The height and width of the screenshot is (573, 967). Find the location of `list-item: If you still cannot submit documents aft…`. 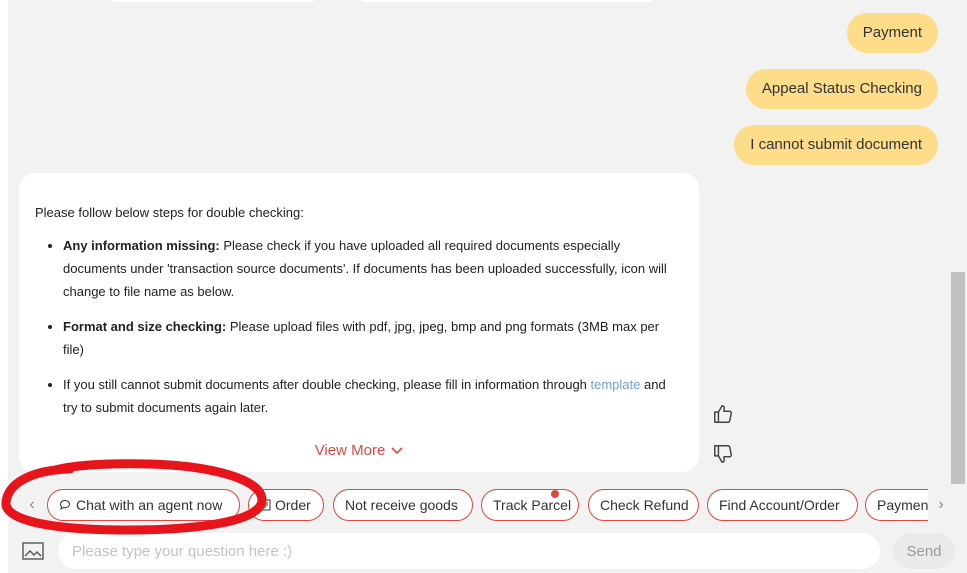

list-item: If you still cannot submit documents aft… is located at coordinates (373, 396).